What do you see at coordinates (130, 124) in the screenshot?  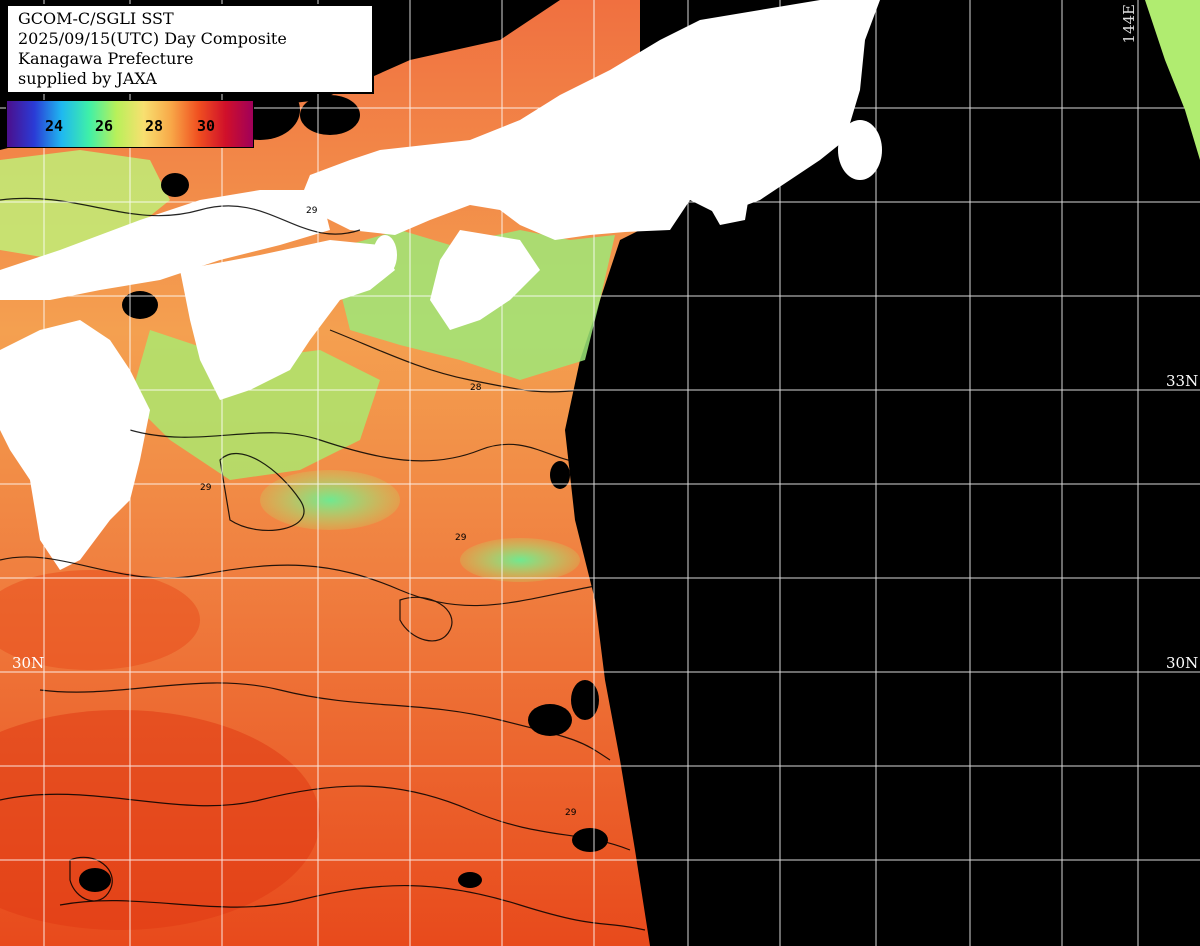 I see `sst-colorbar: 24 26 28 30` at bounding box center [130, 124].